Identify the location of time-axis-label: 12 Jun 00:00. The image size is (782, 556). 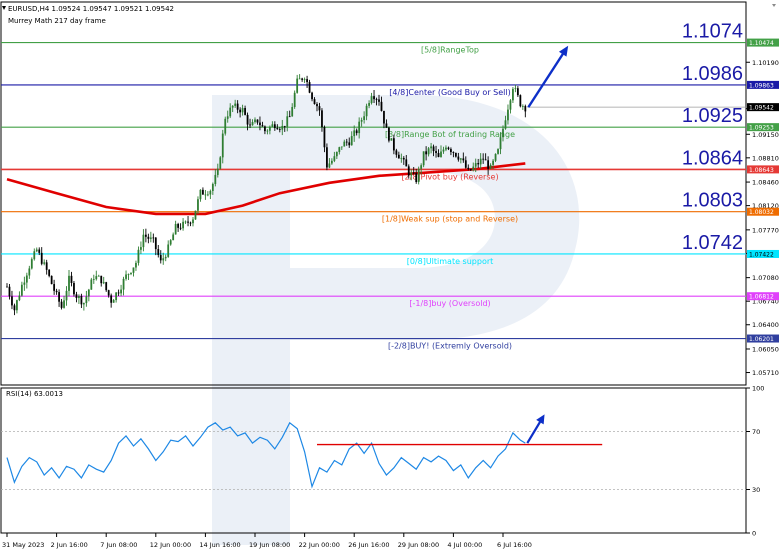
(170, 545).